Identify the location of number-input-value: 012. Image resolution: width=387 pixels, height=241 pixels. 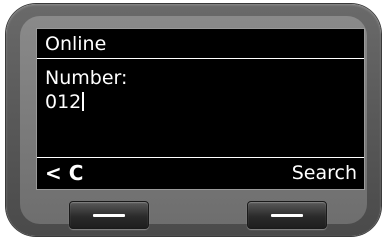
(63, 102).